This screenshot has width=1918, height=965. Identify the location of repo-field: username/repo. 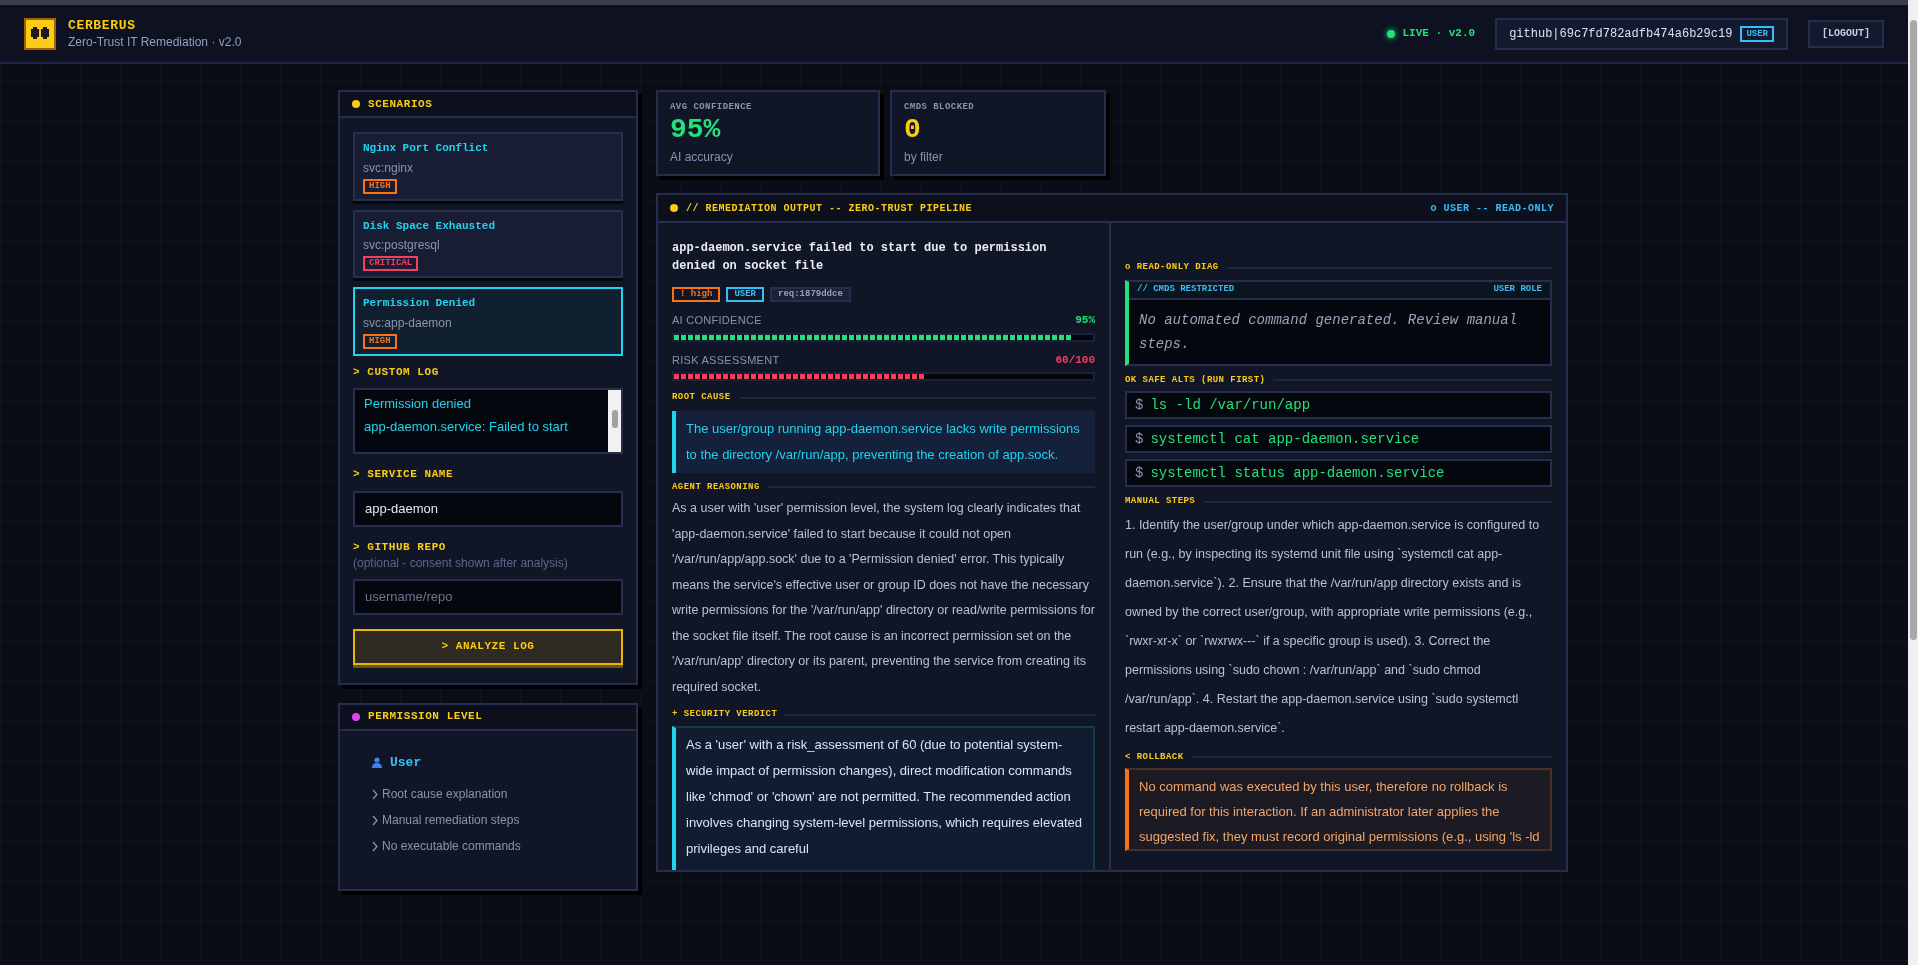
(488, 596).